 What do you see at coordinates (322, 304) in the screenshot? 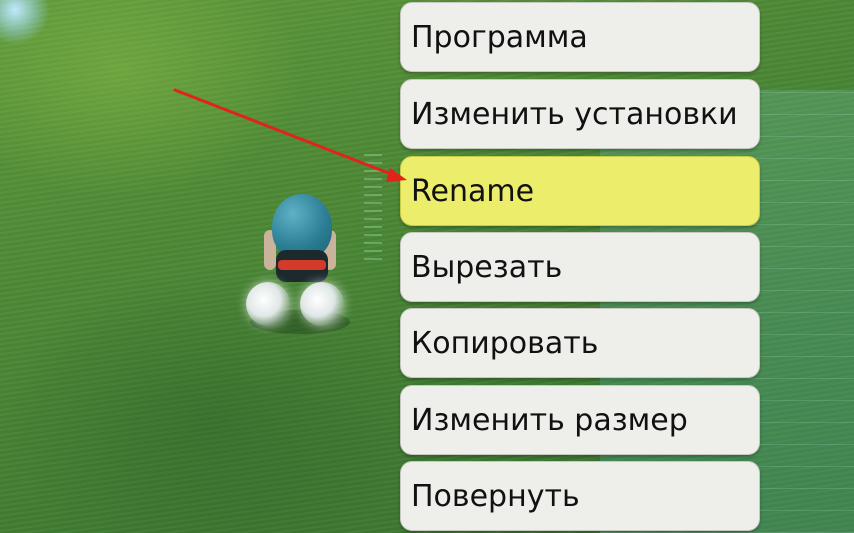
I see `character-foot-right` at bounding box center [322, 304].